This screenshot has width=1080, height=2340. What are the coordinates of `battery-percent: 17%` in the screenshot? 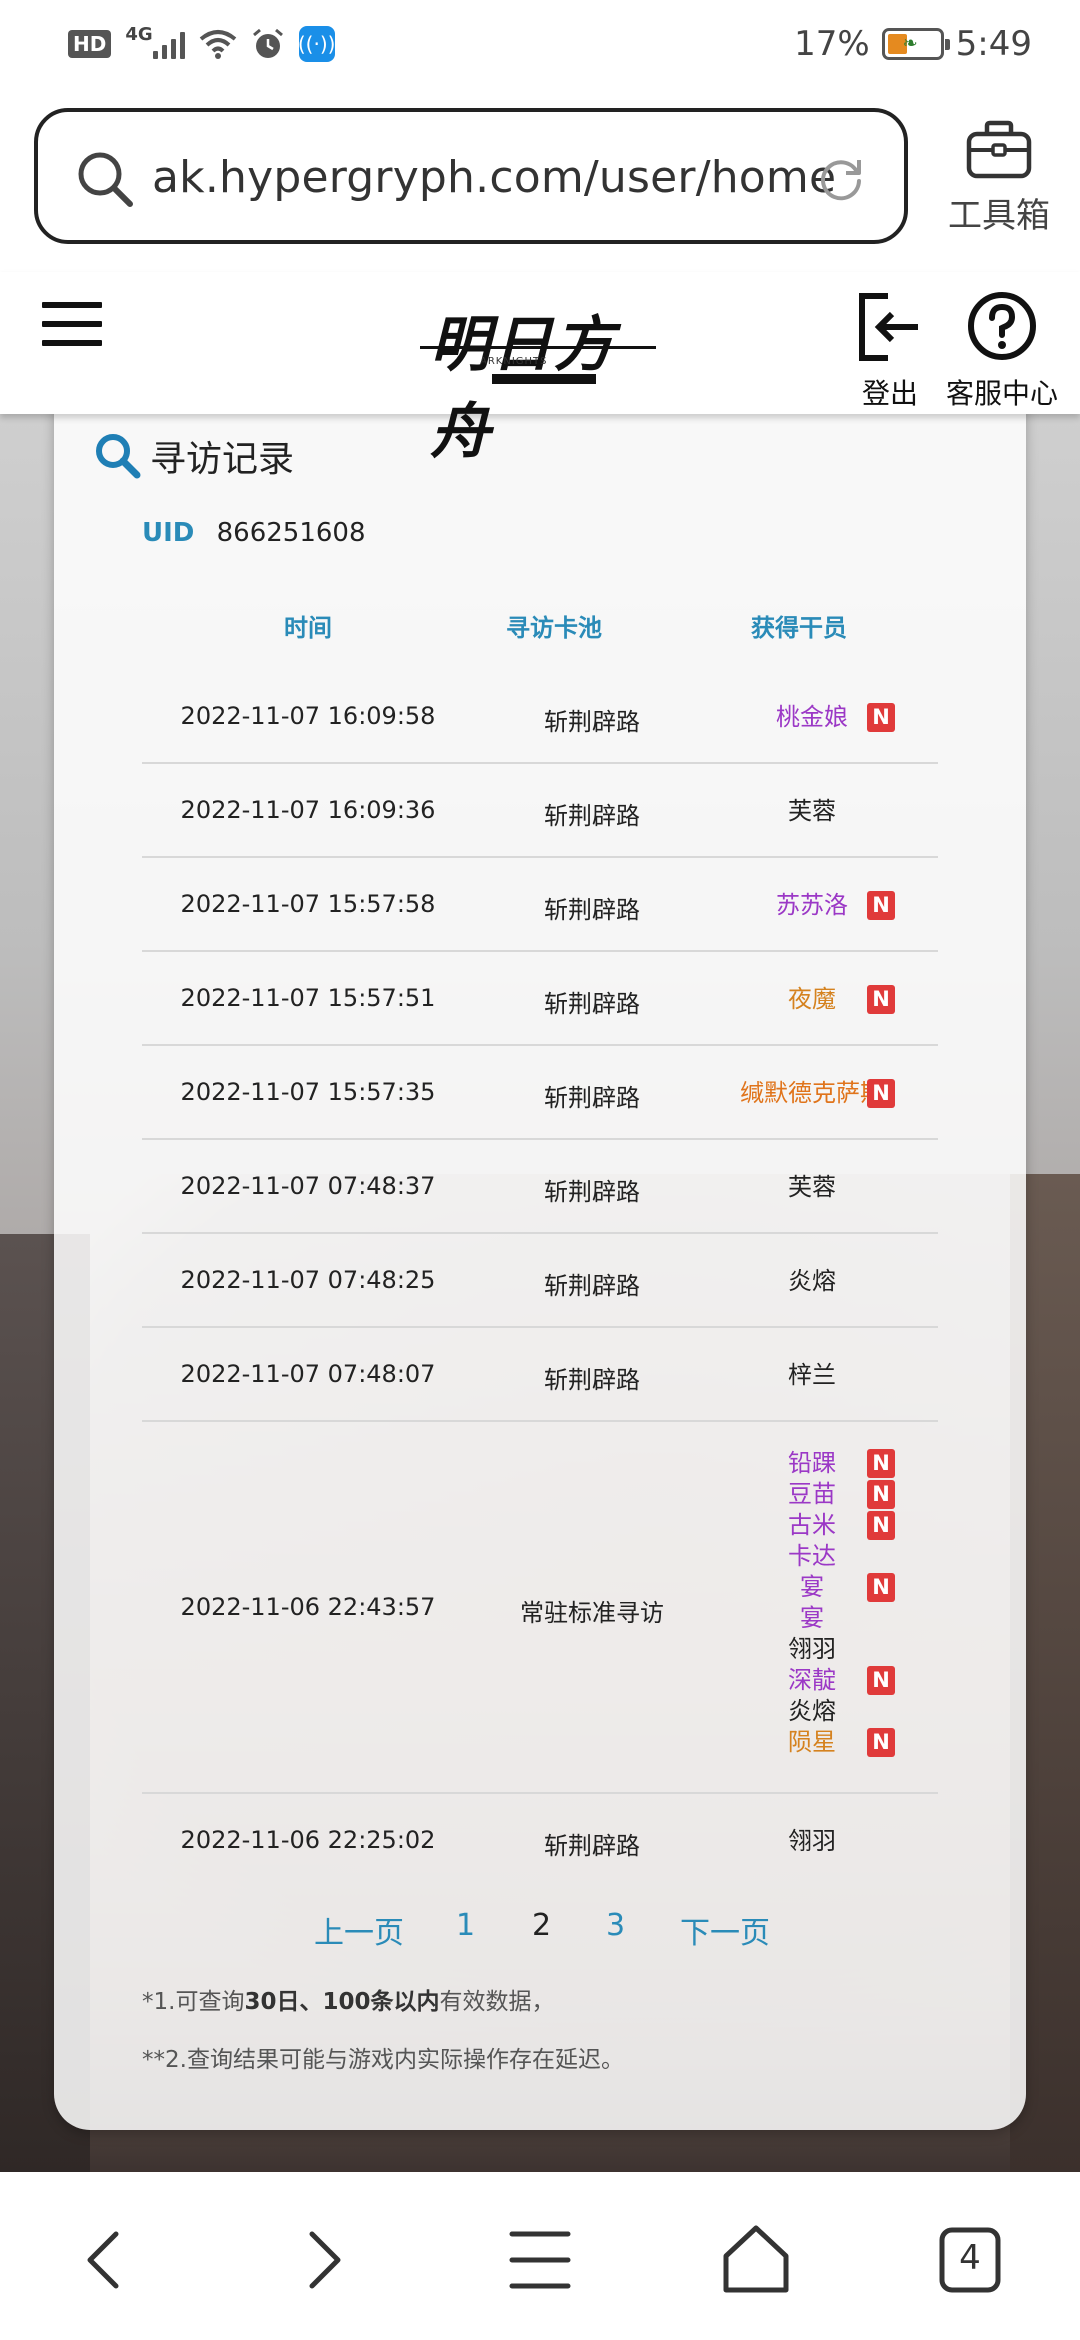 It's located at (832, 44).